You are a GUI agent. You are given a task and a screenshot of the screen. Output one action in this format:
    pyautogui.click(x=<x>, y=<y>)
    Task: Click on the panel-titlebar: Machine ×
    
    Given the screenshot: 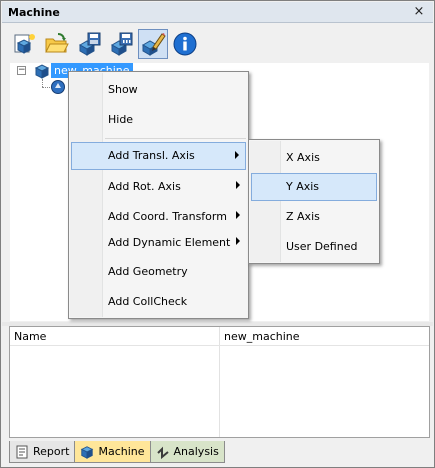 What is the action you would take?
    pyautogui.click(x=217, y=12)
    